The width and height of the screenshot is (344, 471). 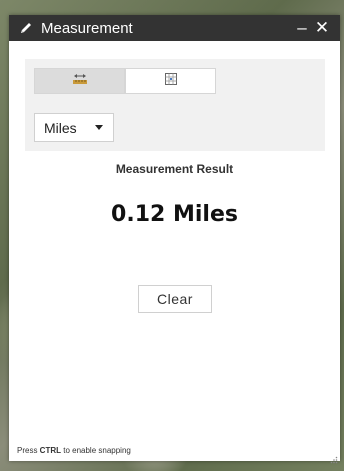 I want to click on unit-select-value: Miles, so click(x=60, y=127).